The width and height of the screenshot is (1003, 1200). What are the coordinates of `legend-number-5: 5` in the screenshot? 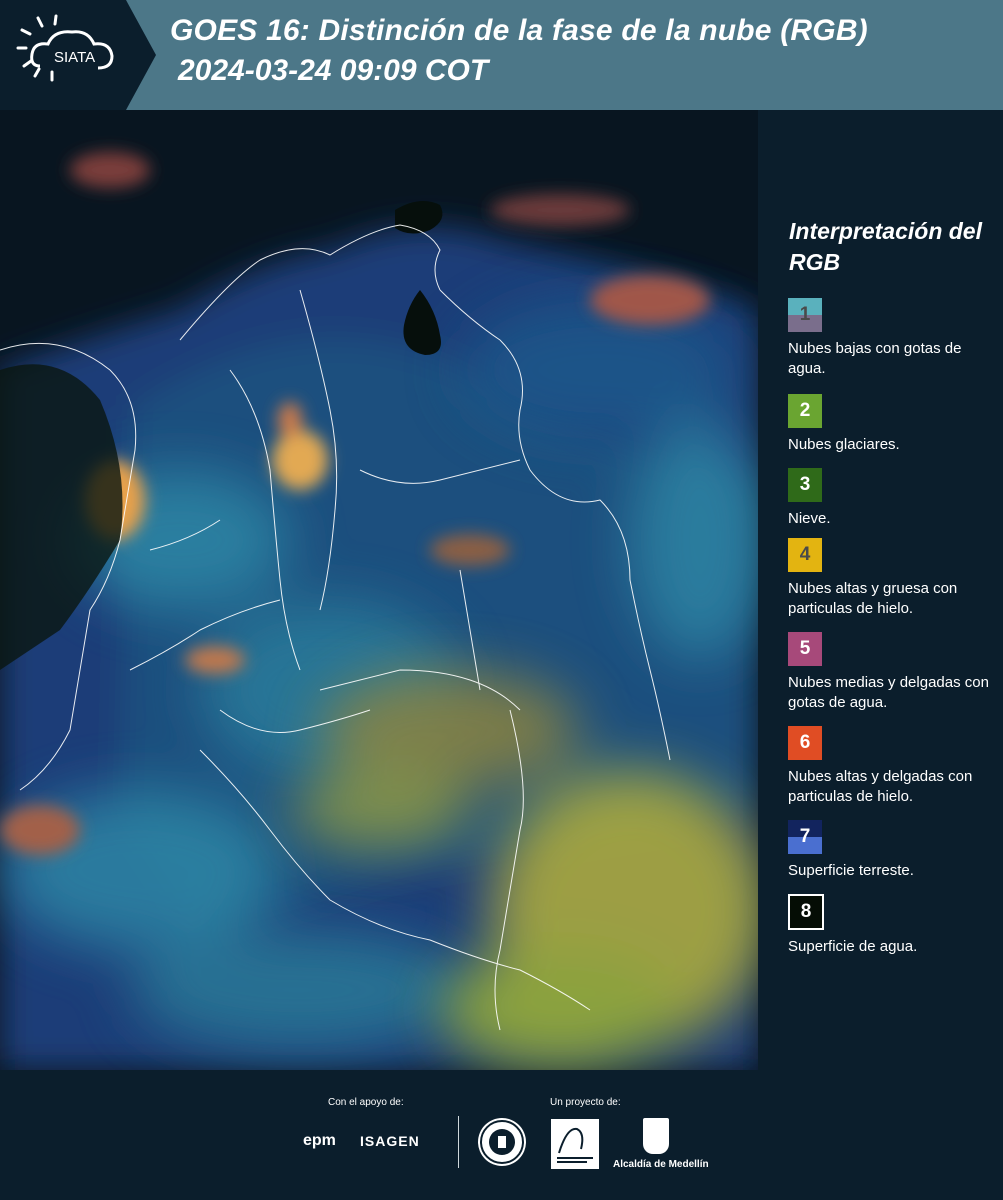 It's located at (805, 648).